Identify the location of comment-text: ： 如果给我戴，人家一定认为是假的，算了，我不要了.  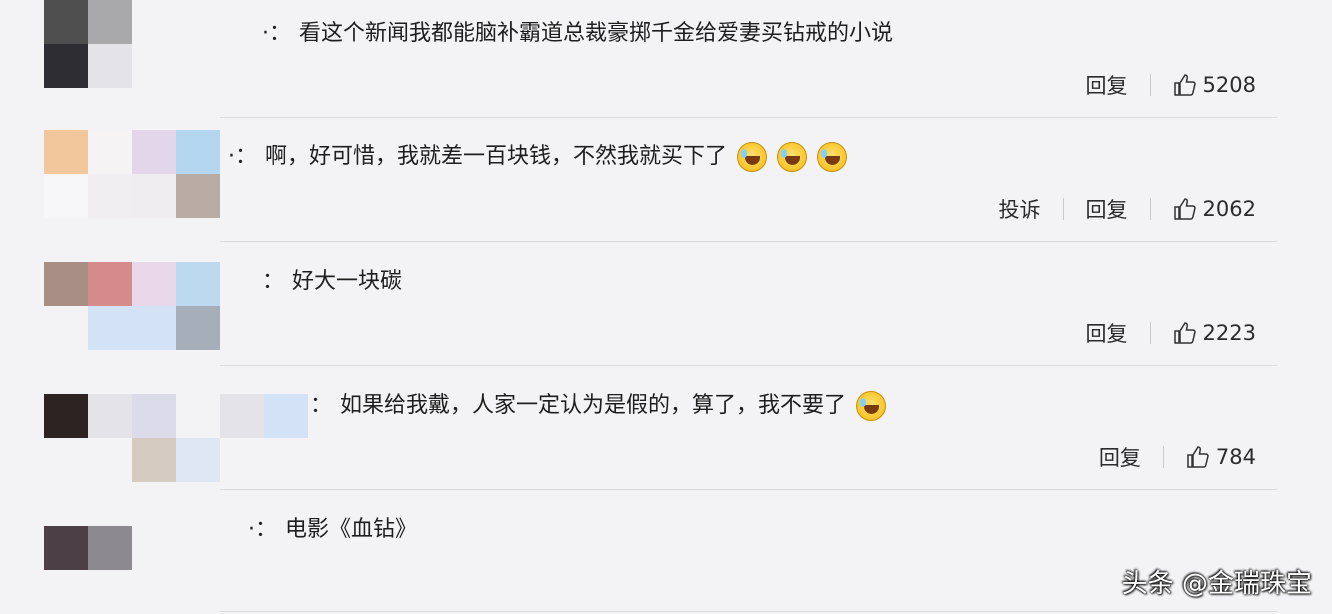
(598, 406).